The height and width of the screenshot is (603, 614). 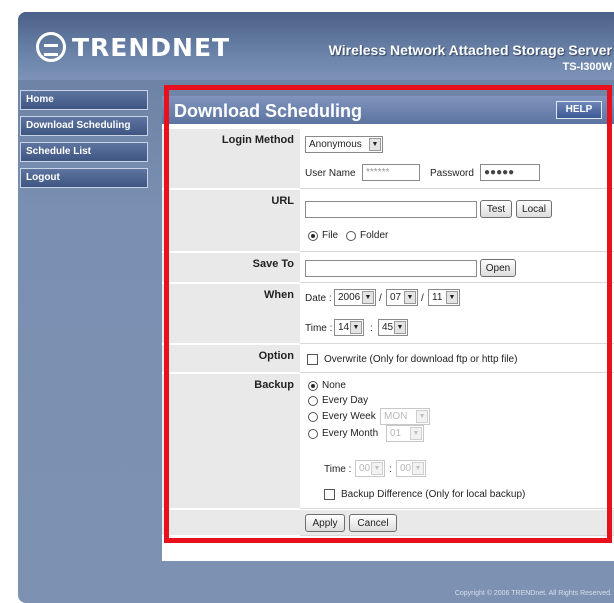 I want to click on backup-hour-value: 00, so click(x=365, y=468).